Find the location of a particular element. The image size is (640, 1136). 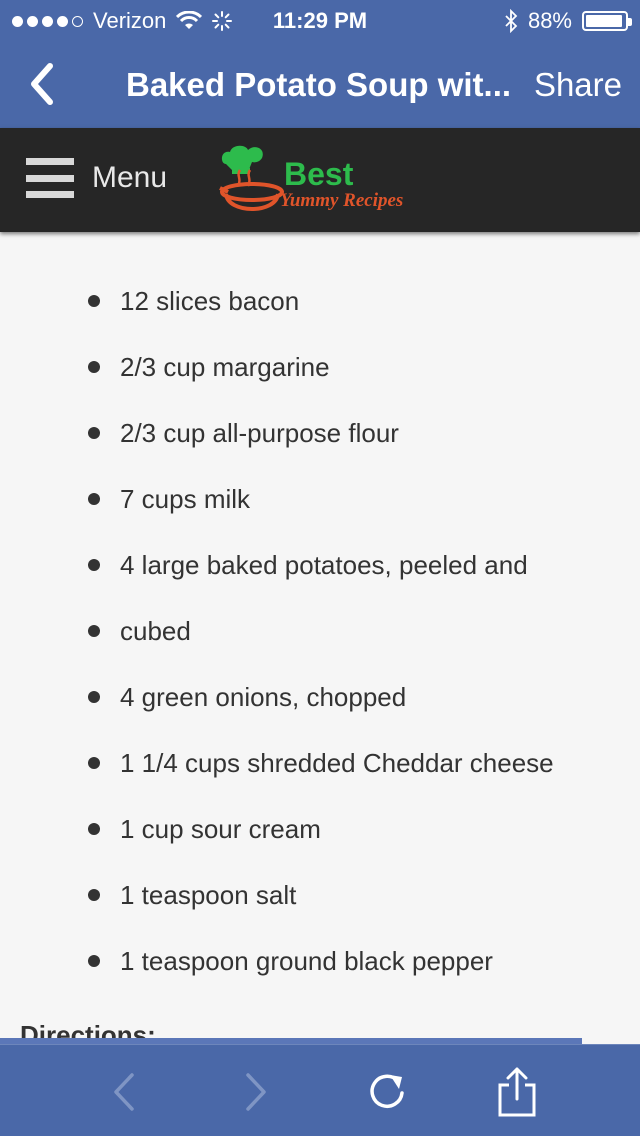

navigation-bar: Baked Potato Soup wit... Share is located at coordinates (320, 84).